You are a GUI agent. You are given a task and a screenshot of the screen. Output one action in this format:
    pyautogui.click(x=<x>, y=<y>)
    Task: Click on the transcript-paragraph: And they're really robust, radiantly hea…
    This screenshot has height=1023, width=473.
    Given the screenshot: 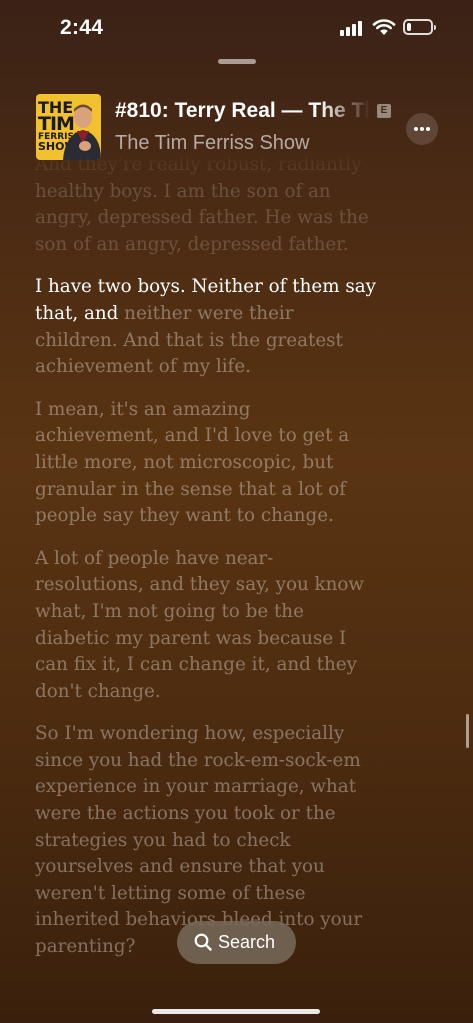 What is the action you would take?
    pyautogui.click(x=207, y=205)
    